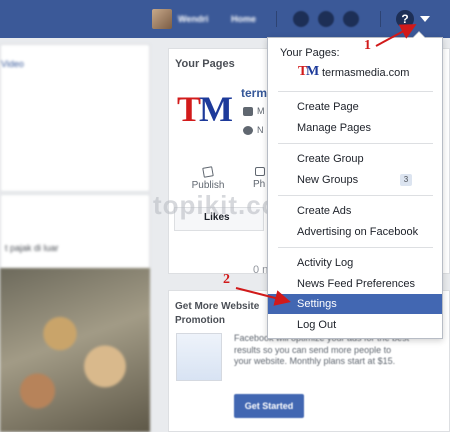 The image size is (450, 432). I want to click on home-link: Home, so click(243, 19).